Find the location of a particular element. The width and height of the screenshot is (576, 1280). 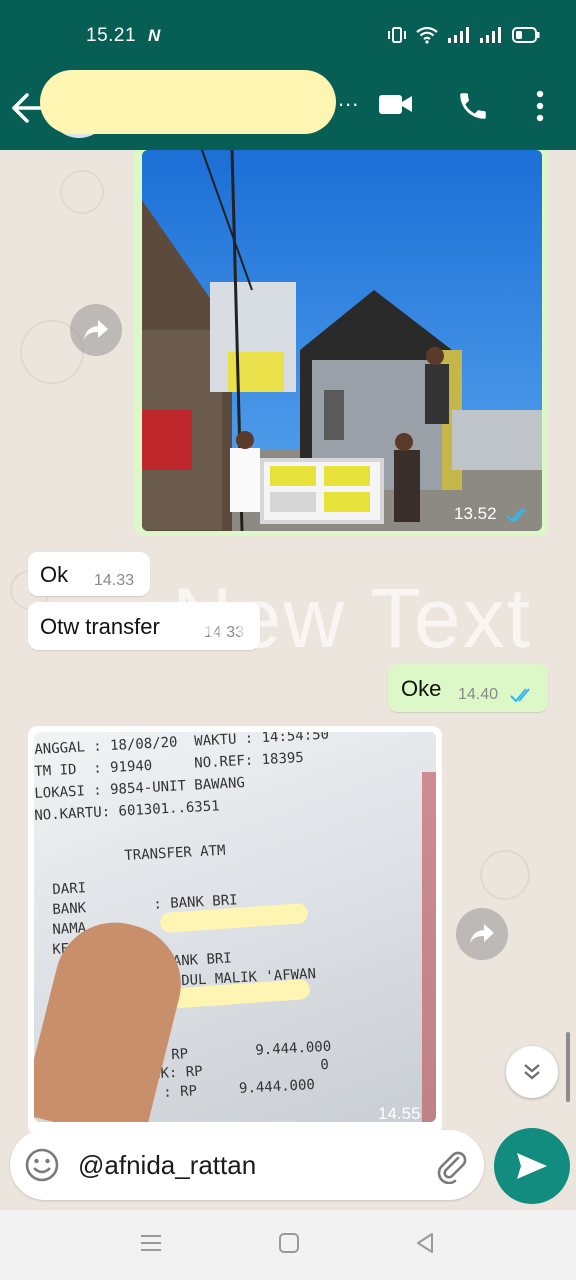

attach-icon is located at coordinates (452, 1166).